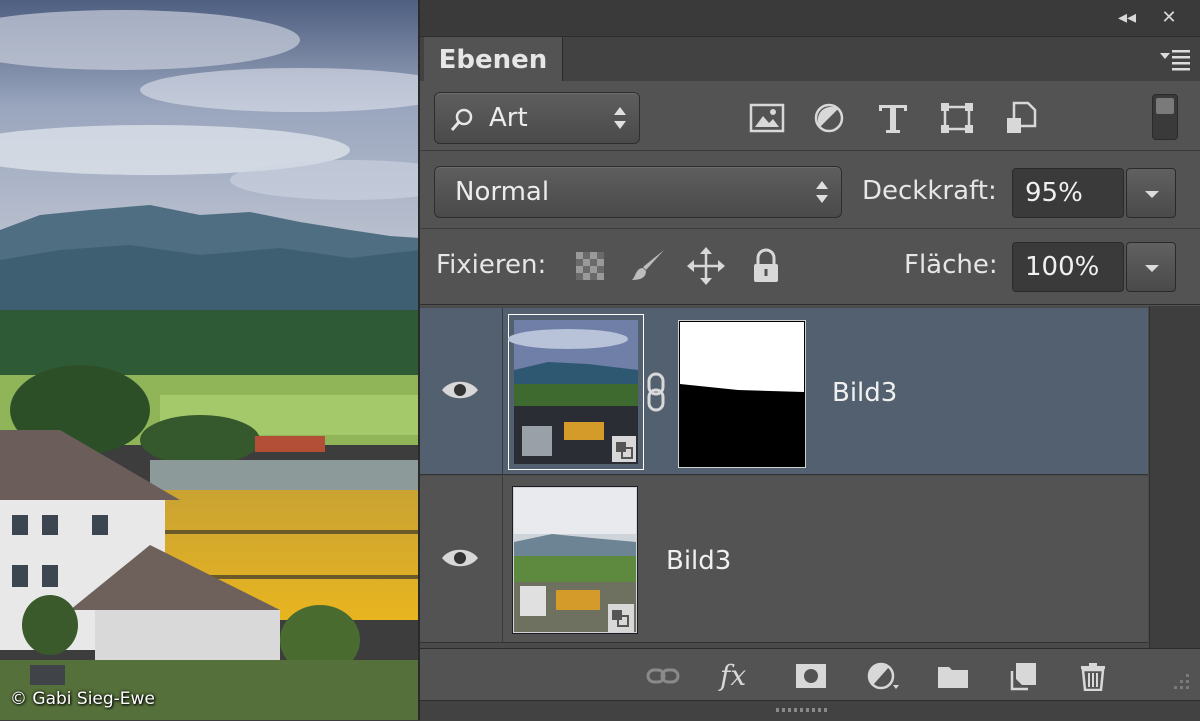 The width and height of the screenshot is (1200, 721). What do you see at coordinates (493, 59) in the screenshot?
I see `tab-layers: Ebenen` at bounding box center [493, 59].